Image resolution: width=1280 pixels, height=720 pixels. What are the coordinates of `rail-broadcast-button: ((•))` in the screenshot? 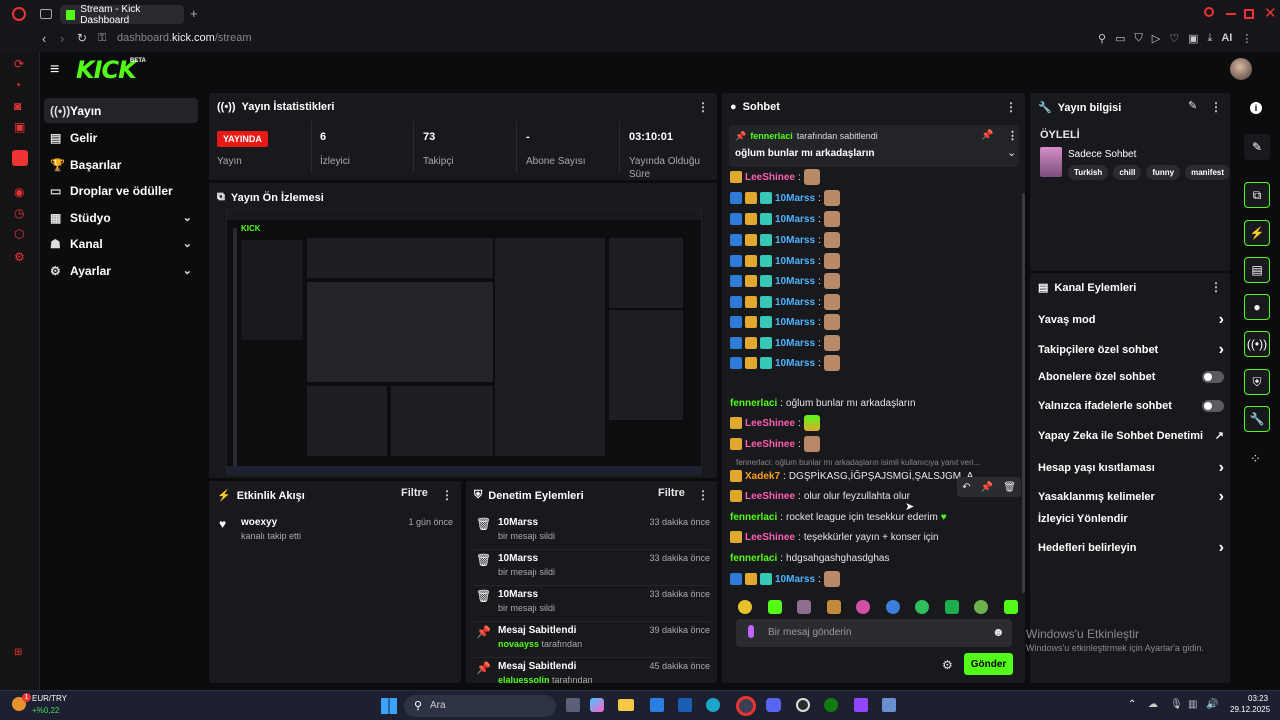 It's located at (1257, 344).